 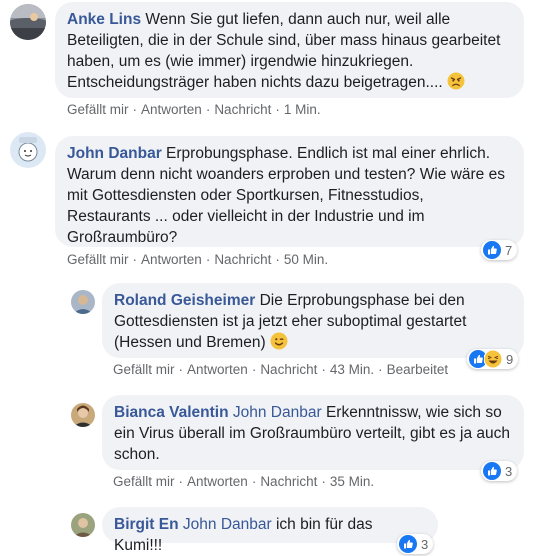 What do you see at coordinates (510, 359) in the screenshot?
I see `reaction-count: 9` at bounding box center [510, 359].